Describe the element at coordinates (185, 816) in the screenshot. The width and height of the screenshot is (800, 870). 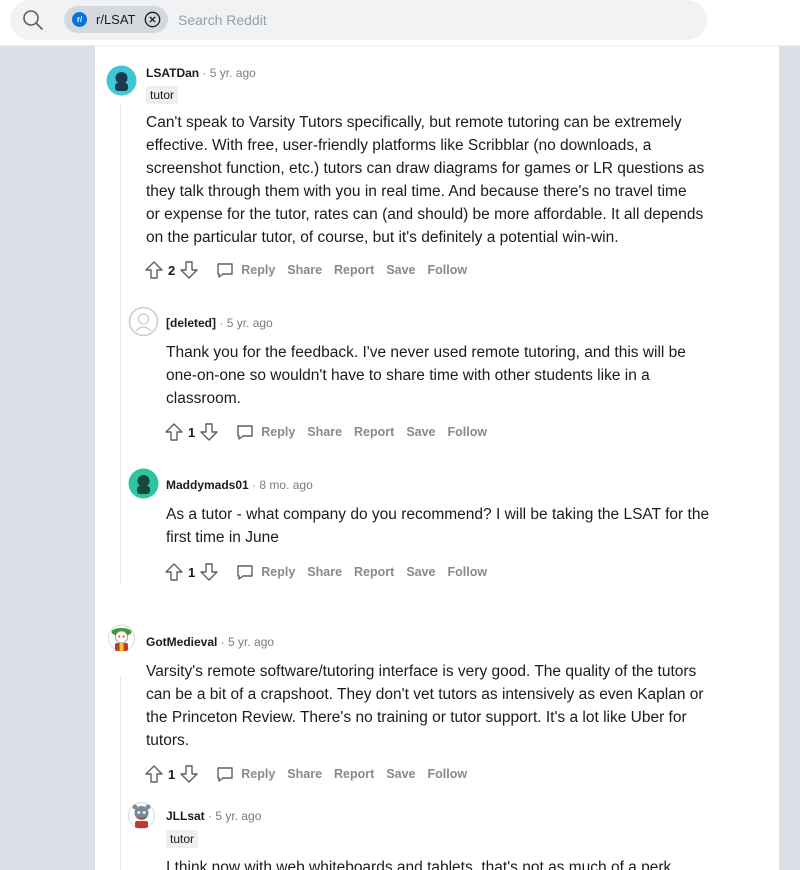
I see `comment-author: JLLsat` at that location.